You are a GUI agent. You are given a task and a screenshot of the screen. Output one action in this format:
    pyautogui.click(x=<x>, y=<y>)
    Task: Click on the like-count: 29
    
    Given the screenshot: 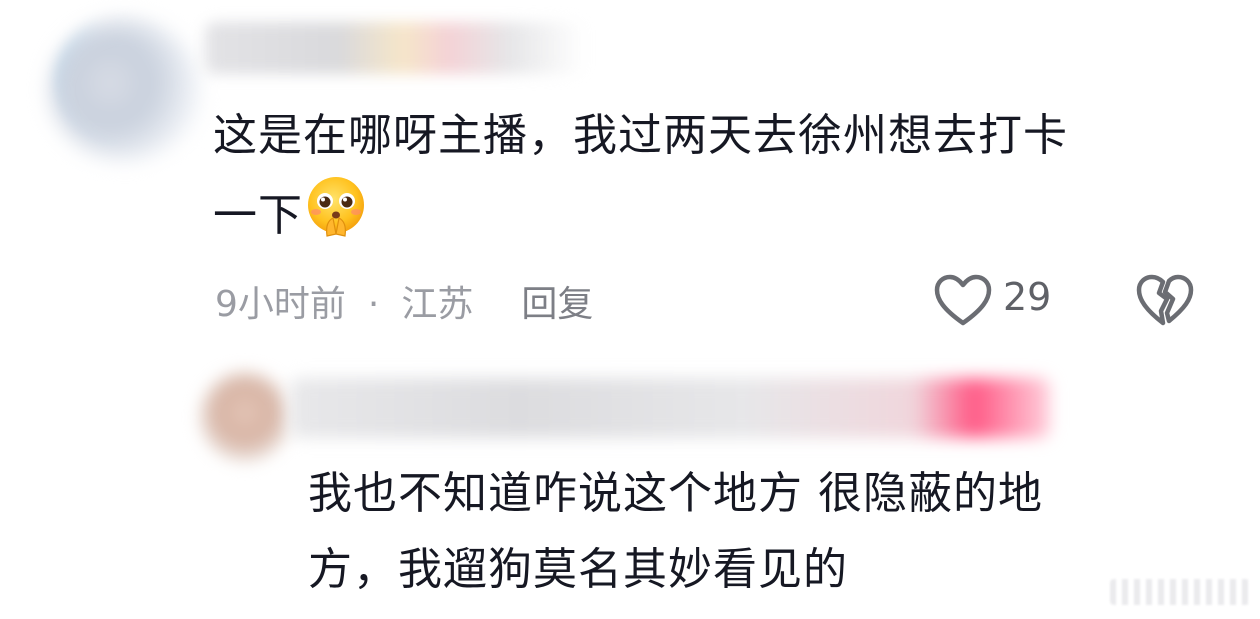 What is the action you would take?
    pyautogui.click(x=1027, y=297)
    